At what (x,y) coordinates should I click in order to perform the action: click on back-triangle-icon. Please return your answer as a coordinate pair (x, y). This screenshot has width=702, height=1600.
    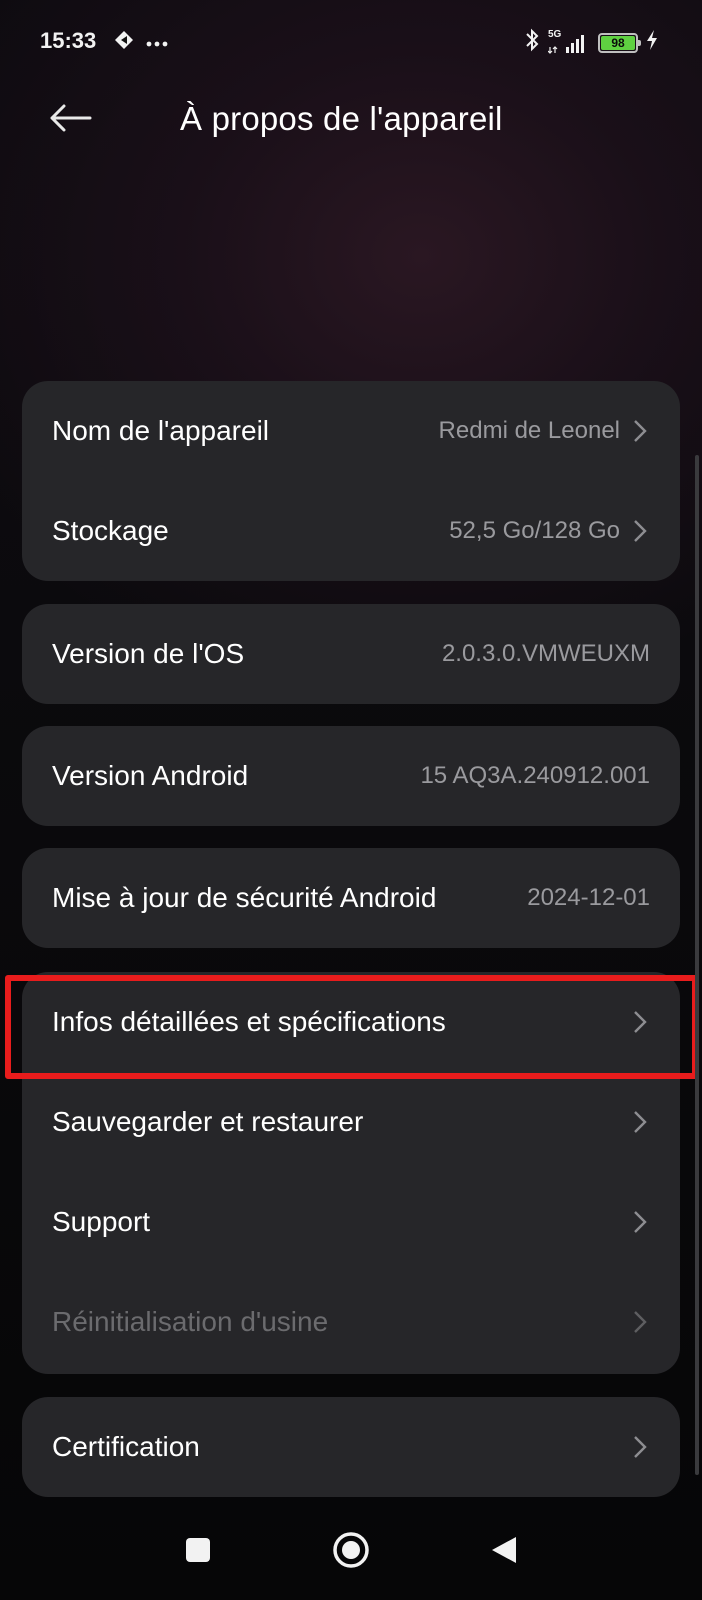
    Looking at the image, I should click on (504, 1552).